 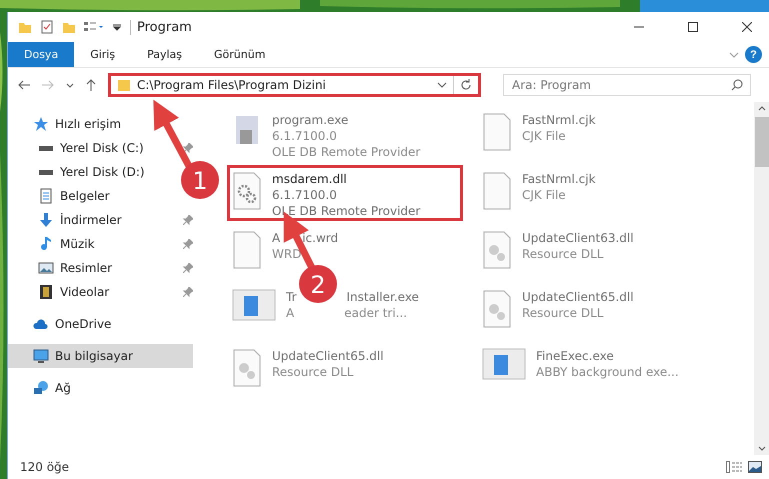 I want to click on close-icon, so click(x=747, y=27).